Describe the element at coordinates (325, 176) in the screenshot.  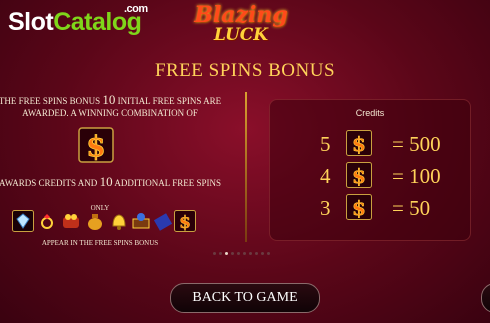
I see `symbol-count: 4` at that location.